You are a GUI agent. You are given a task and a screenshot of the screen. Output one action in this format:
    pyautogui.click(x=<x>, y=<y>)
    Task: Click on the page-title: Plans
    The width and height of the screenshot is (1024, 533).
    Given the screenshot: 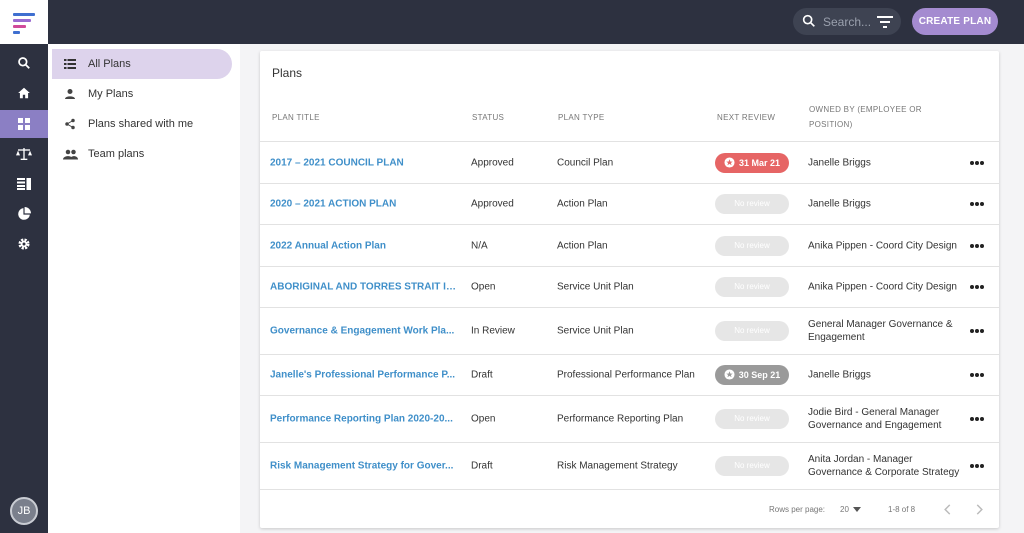 What is the action you would take?
    pyautogui.click(x=287, y=73)
    